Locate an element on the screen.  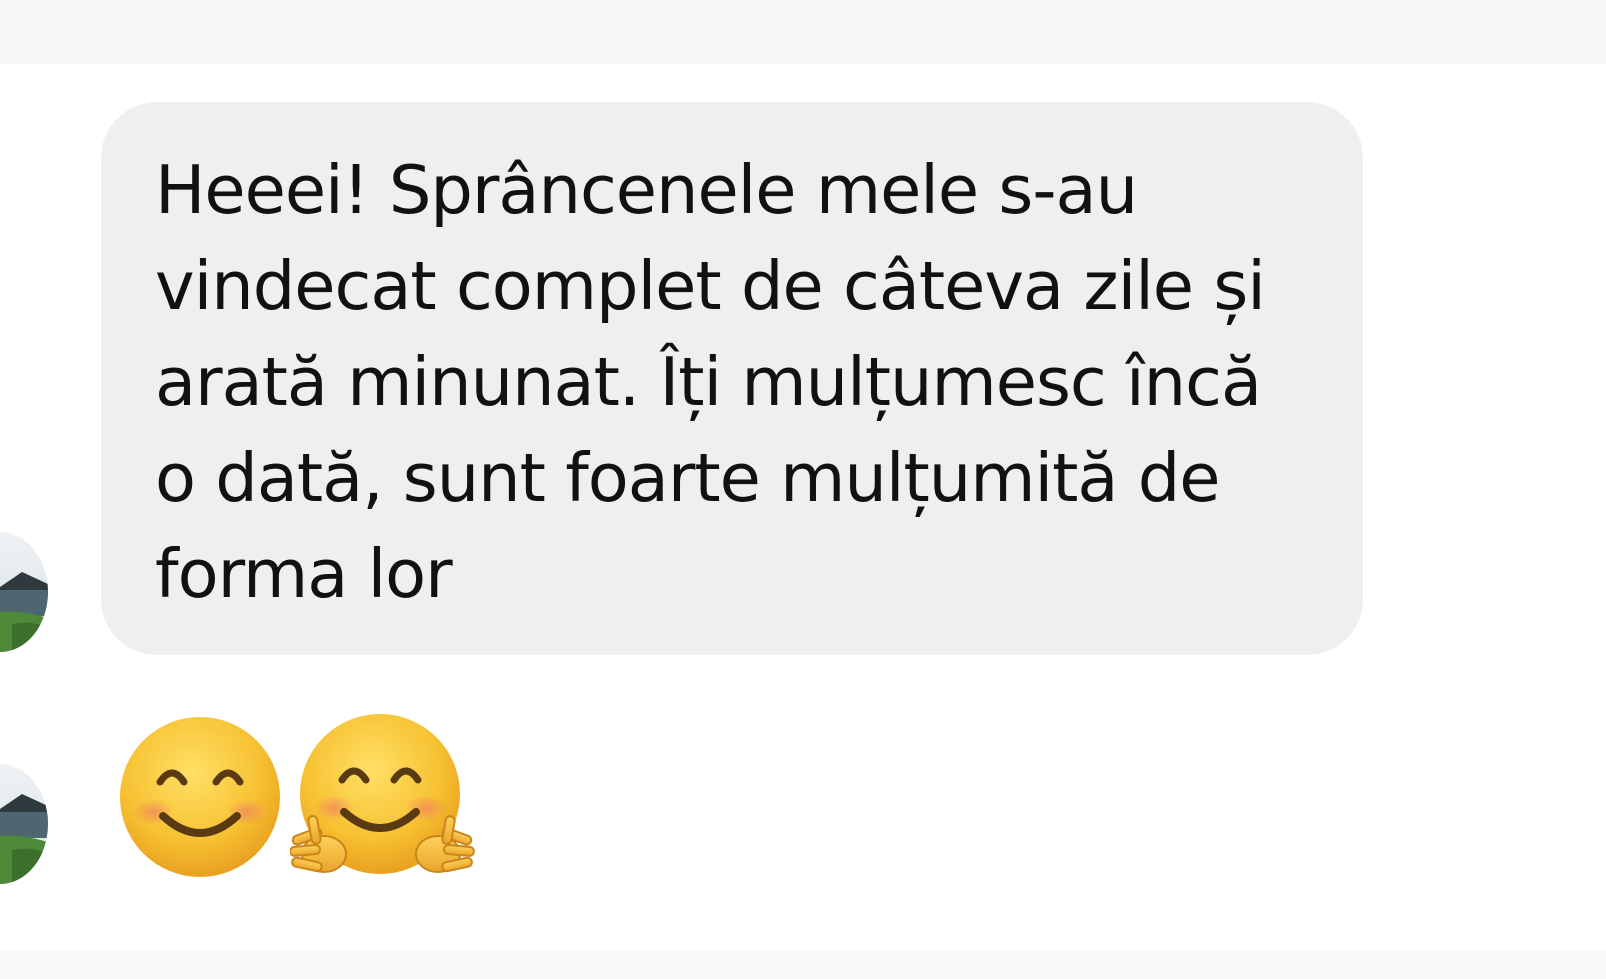
top-bar is located at coordinates (803, 32).